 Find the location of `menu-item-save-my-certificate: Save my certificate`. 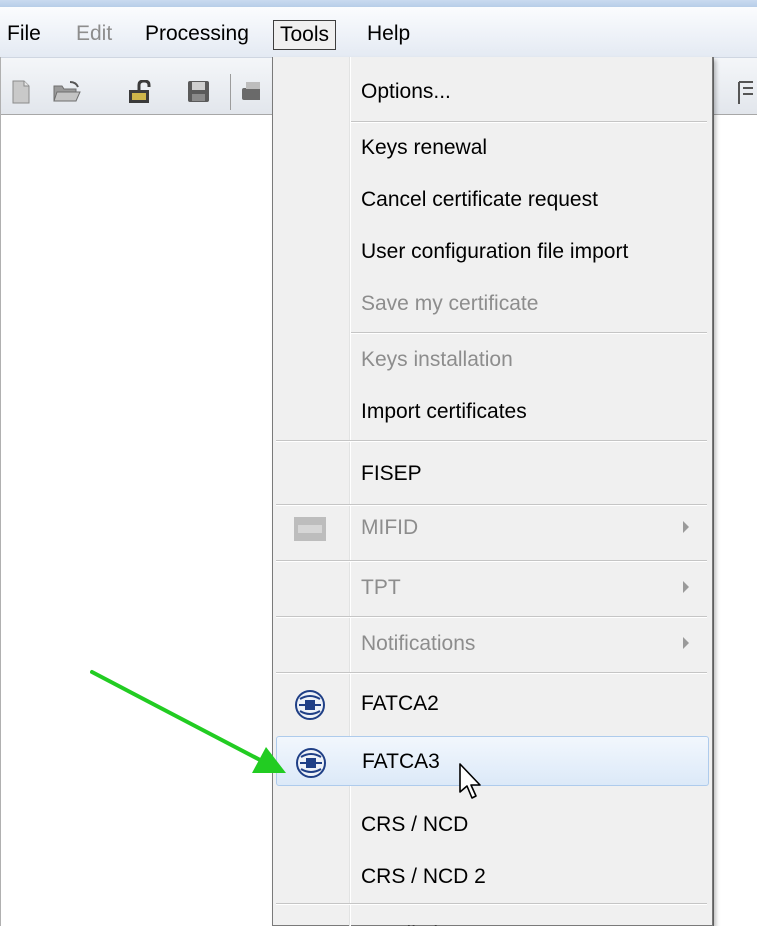

menu-item-save-my-certificate: Save my certificate is located at coordinates (492, 304).